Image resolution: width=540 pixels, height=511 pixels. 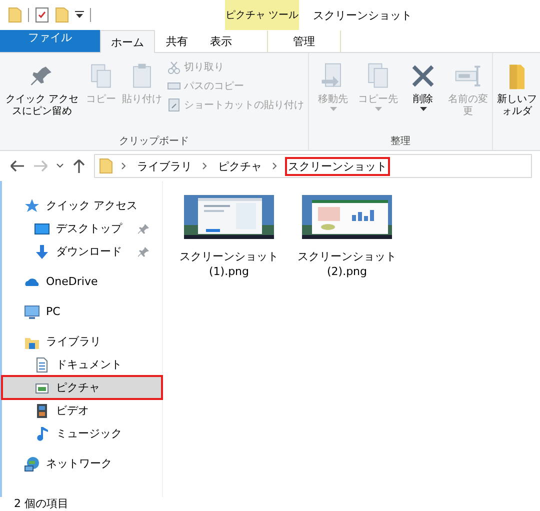 I want to click on ribbon-tab: 共有, so click(x=177, y=41).